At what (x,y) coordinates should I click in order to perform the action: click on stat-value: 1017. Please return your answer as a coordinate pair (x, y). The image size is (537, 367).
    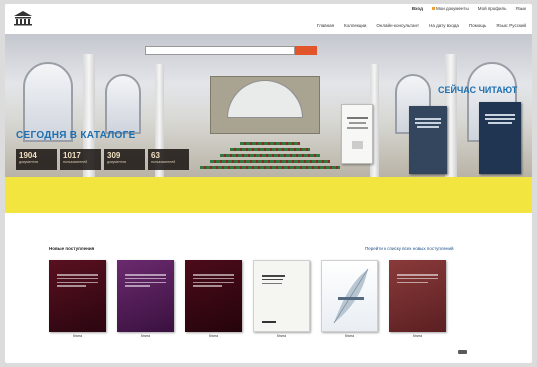
    Looking at the image, I should click on (72, 155).